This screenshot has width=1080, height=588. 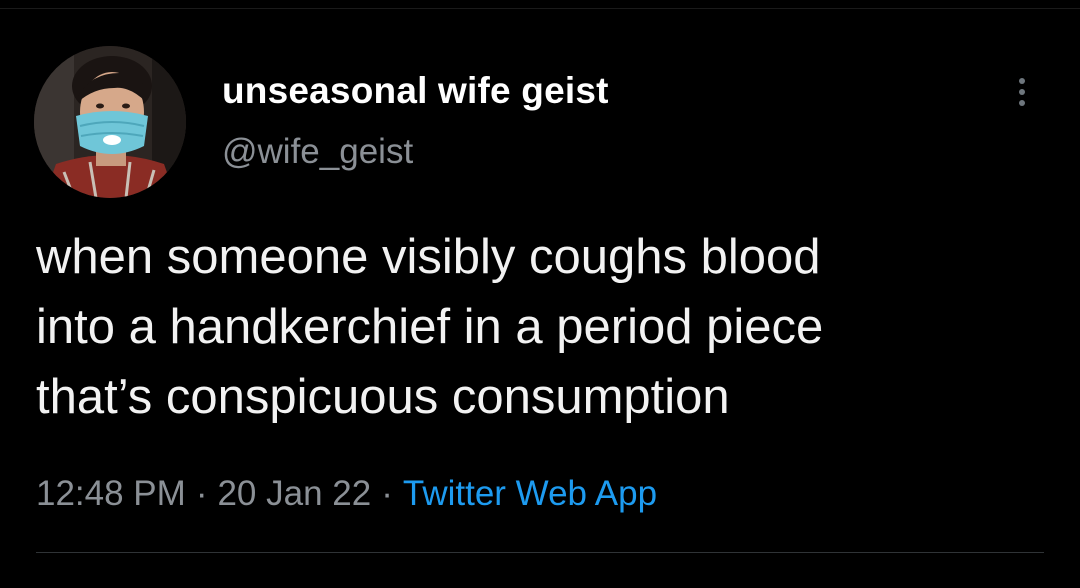 What do you see at coordinates (428, 257) in the screenshot?
I see `tweet-text-line: when someone visibly coughs blood` at bounding box center [428, 257].